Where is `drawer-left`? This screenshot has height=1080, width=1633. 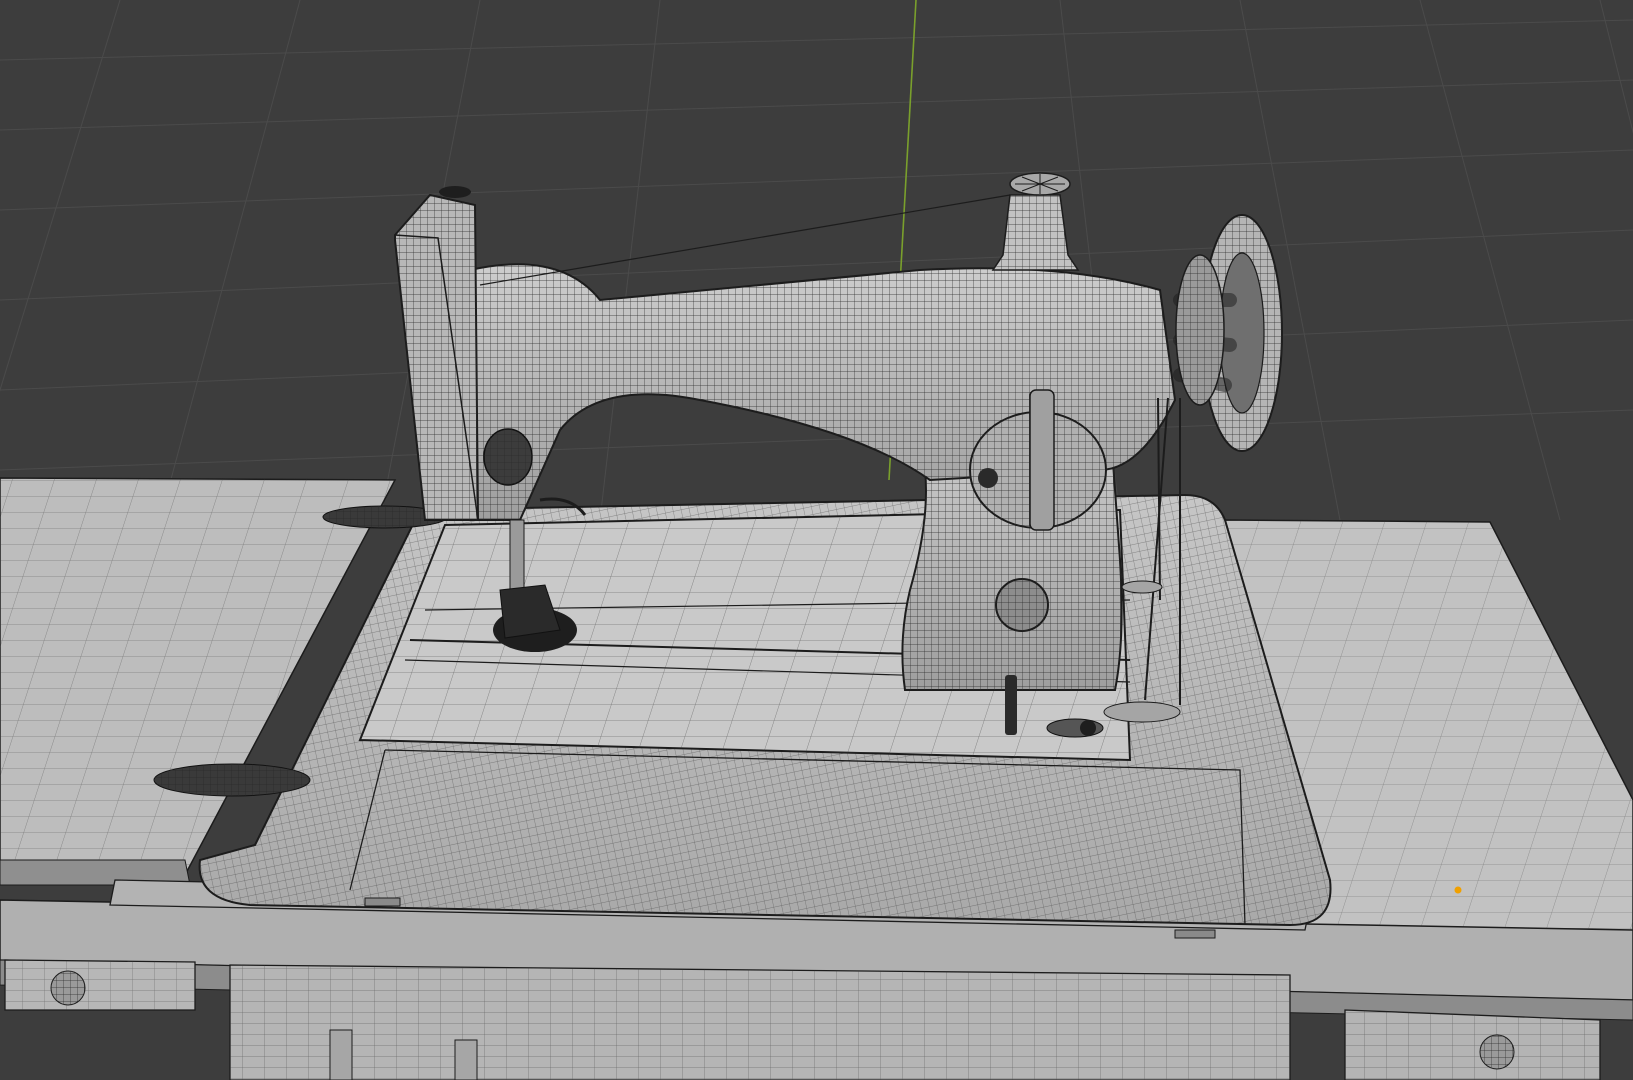 drawer-left is located at coordinates (100, 985).